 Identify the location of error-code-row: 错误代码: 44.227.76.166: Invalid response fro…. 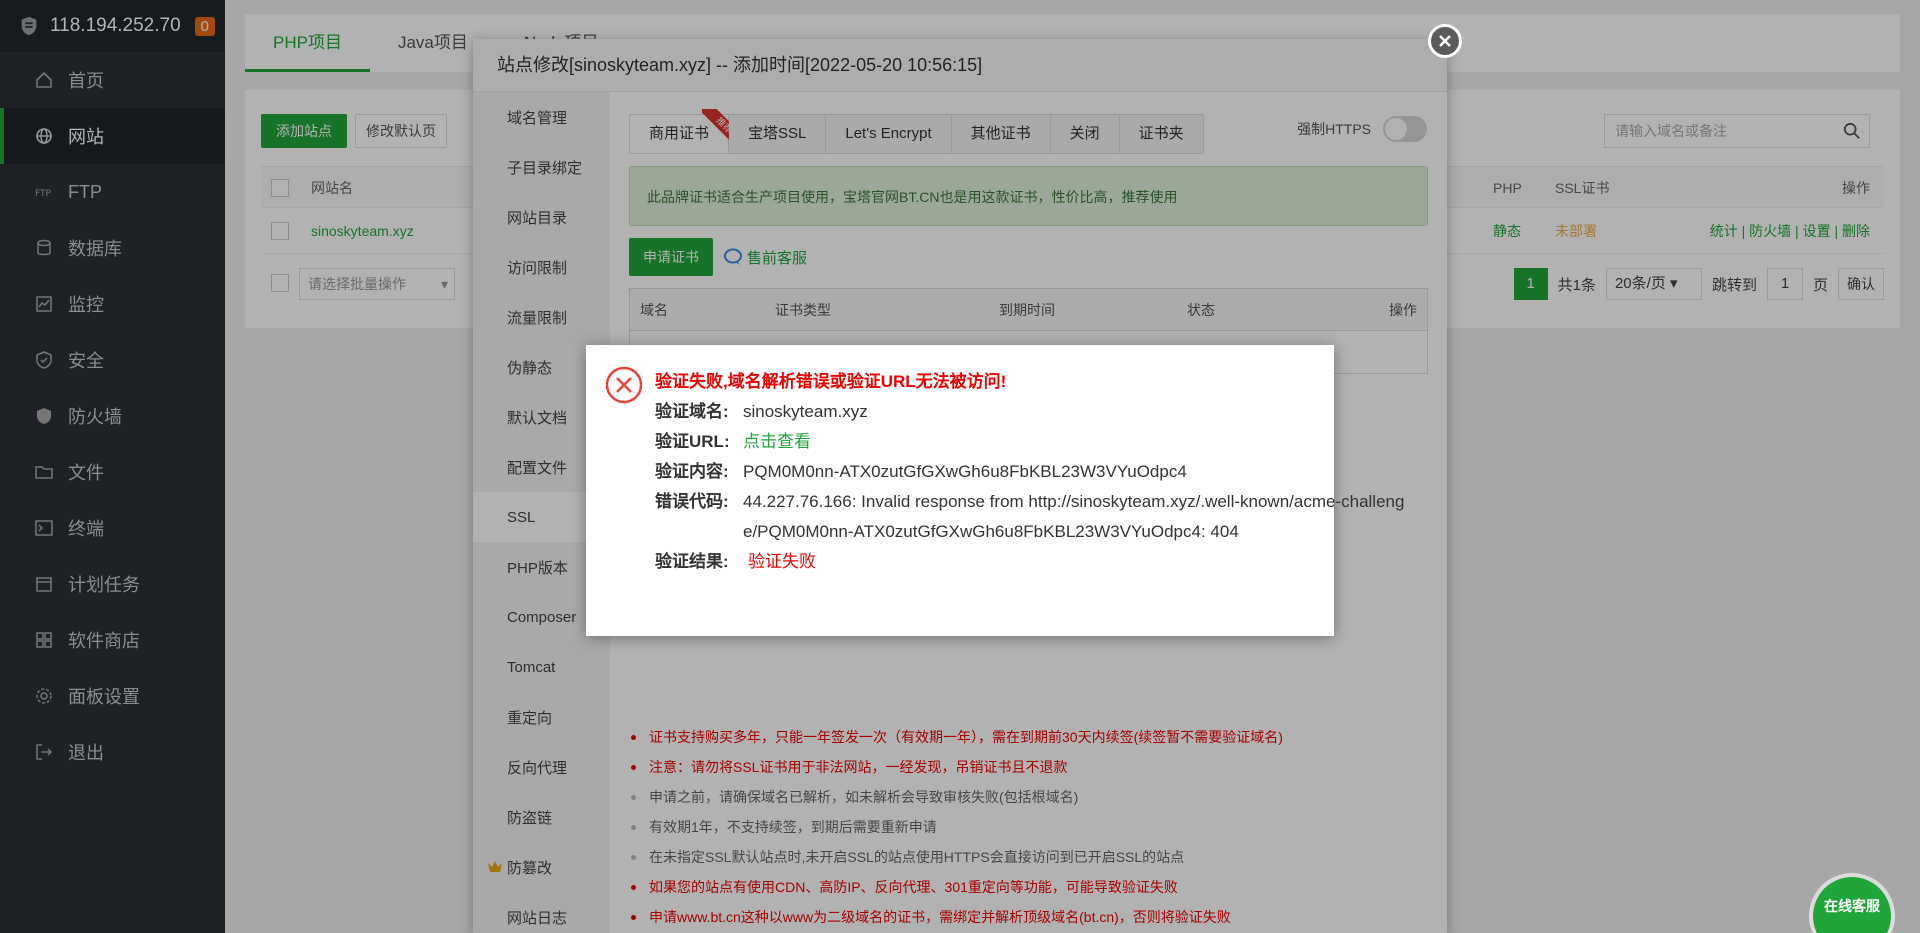
(1029, 517).